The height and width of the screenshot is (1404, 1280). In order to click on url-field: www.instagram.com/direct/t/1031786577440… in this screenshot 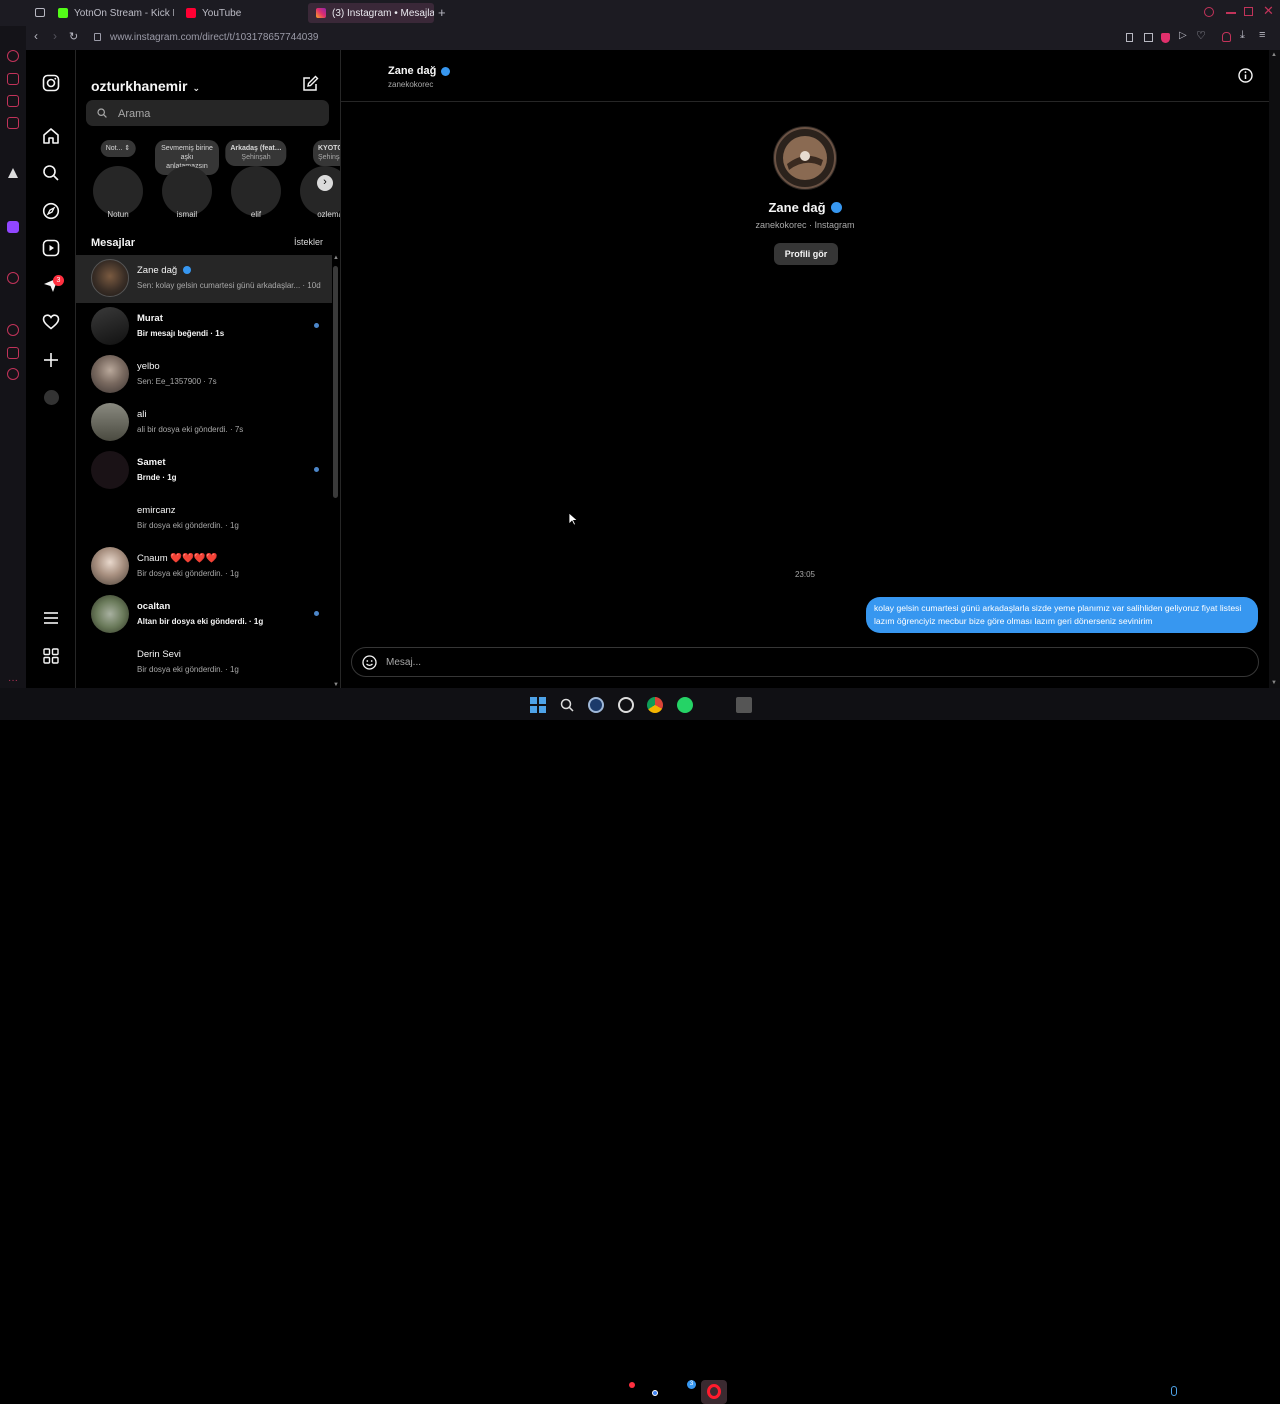, I will do `click(214, 37)`.